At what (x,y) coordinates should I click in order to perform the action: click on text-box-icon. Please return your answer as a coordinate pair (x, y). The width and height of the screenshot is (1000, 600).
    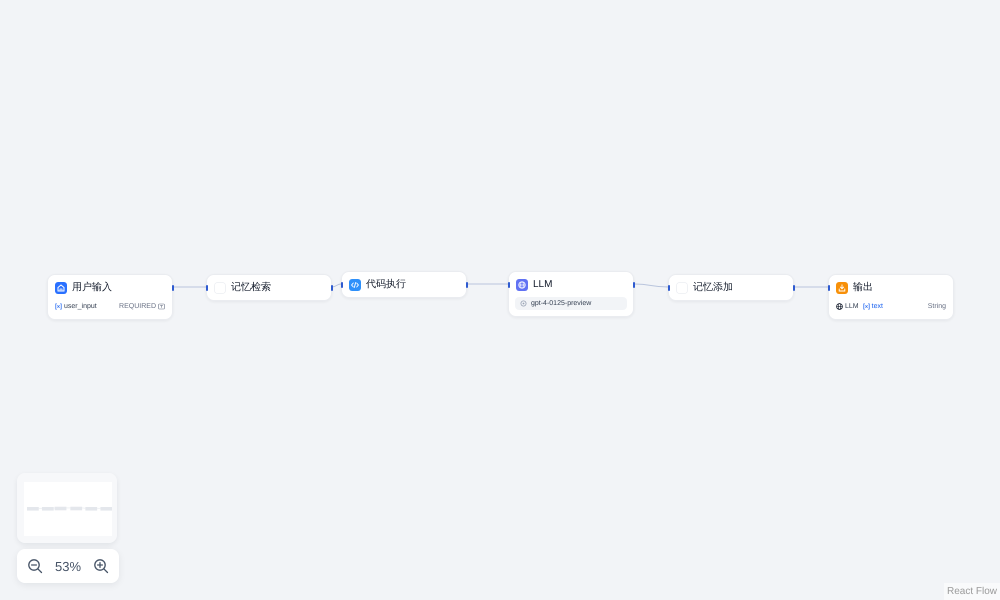
    Looking at the image, I should click on (161, 306).